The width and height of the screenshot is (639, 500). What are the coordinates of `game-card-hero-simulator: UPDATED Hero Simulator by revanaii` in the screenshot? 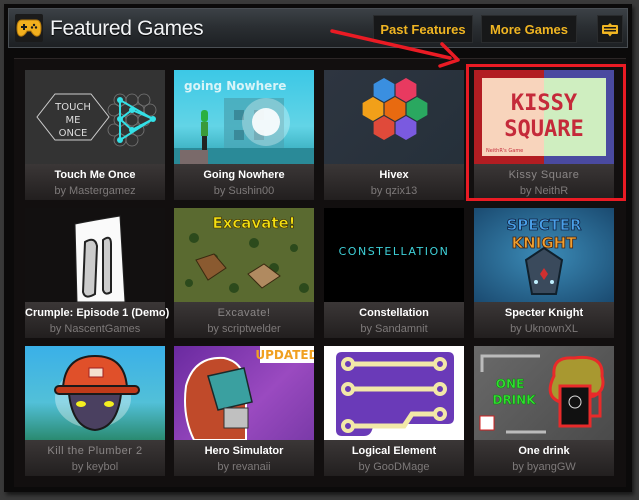 It's located at (244, 411).